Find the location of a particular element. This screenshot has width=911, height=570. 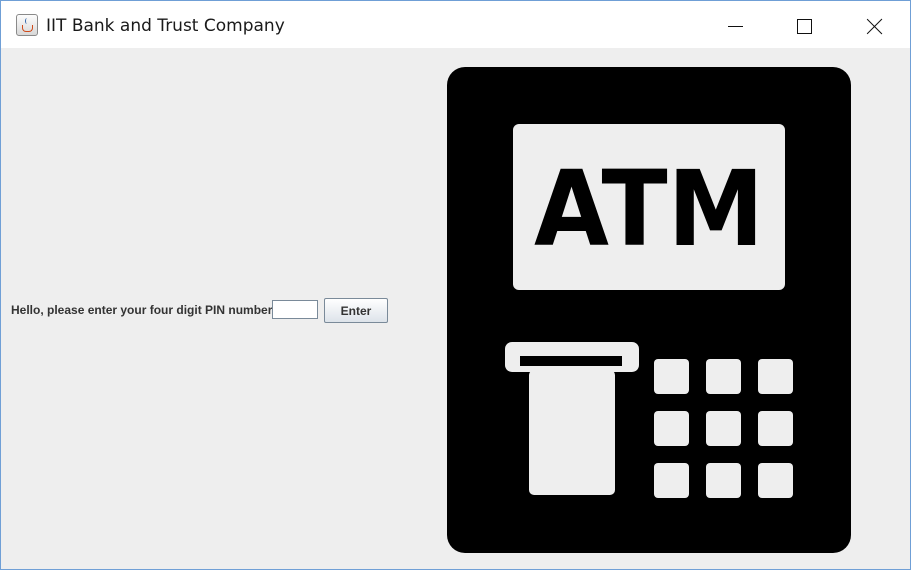

minimize-button is located at coordinates (735, 24).